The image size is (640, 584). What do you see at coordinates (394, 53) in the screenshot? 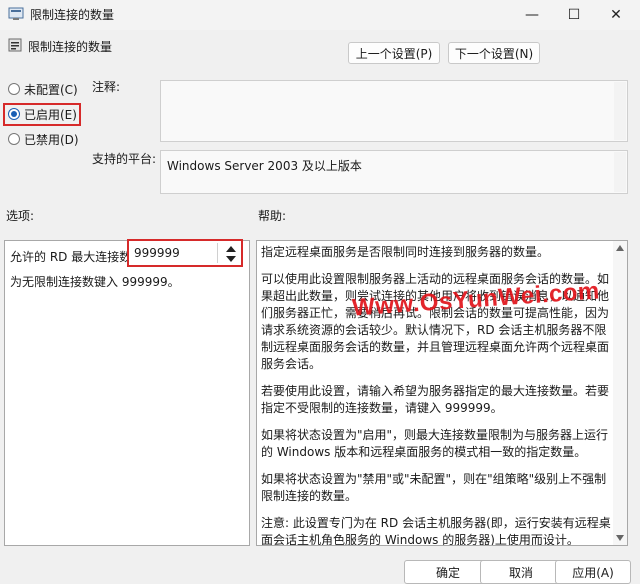
I see `prev-setting-button: 上一个设置(P)` at bounding box center [394, 53].